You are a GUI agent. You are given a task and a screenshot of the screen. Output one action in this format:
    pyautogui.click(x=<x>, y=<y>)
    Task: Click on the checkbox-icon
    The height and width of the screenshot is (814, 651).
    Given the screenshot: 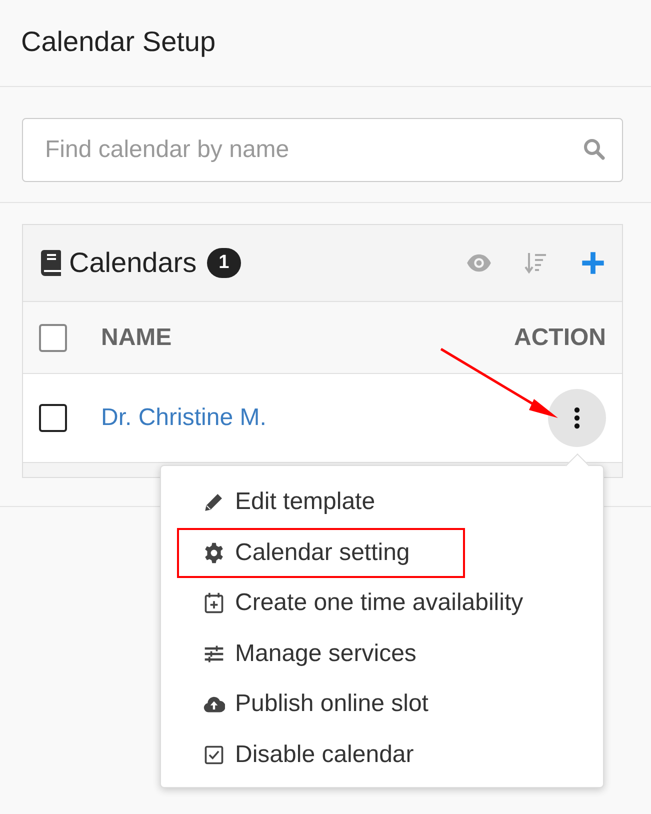 What is the action you would take?
    pyautogui.click(x=214, y=755)
    